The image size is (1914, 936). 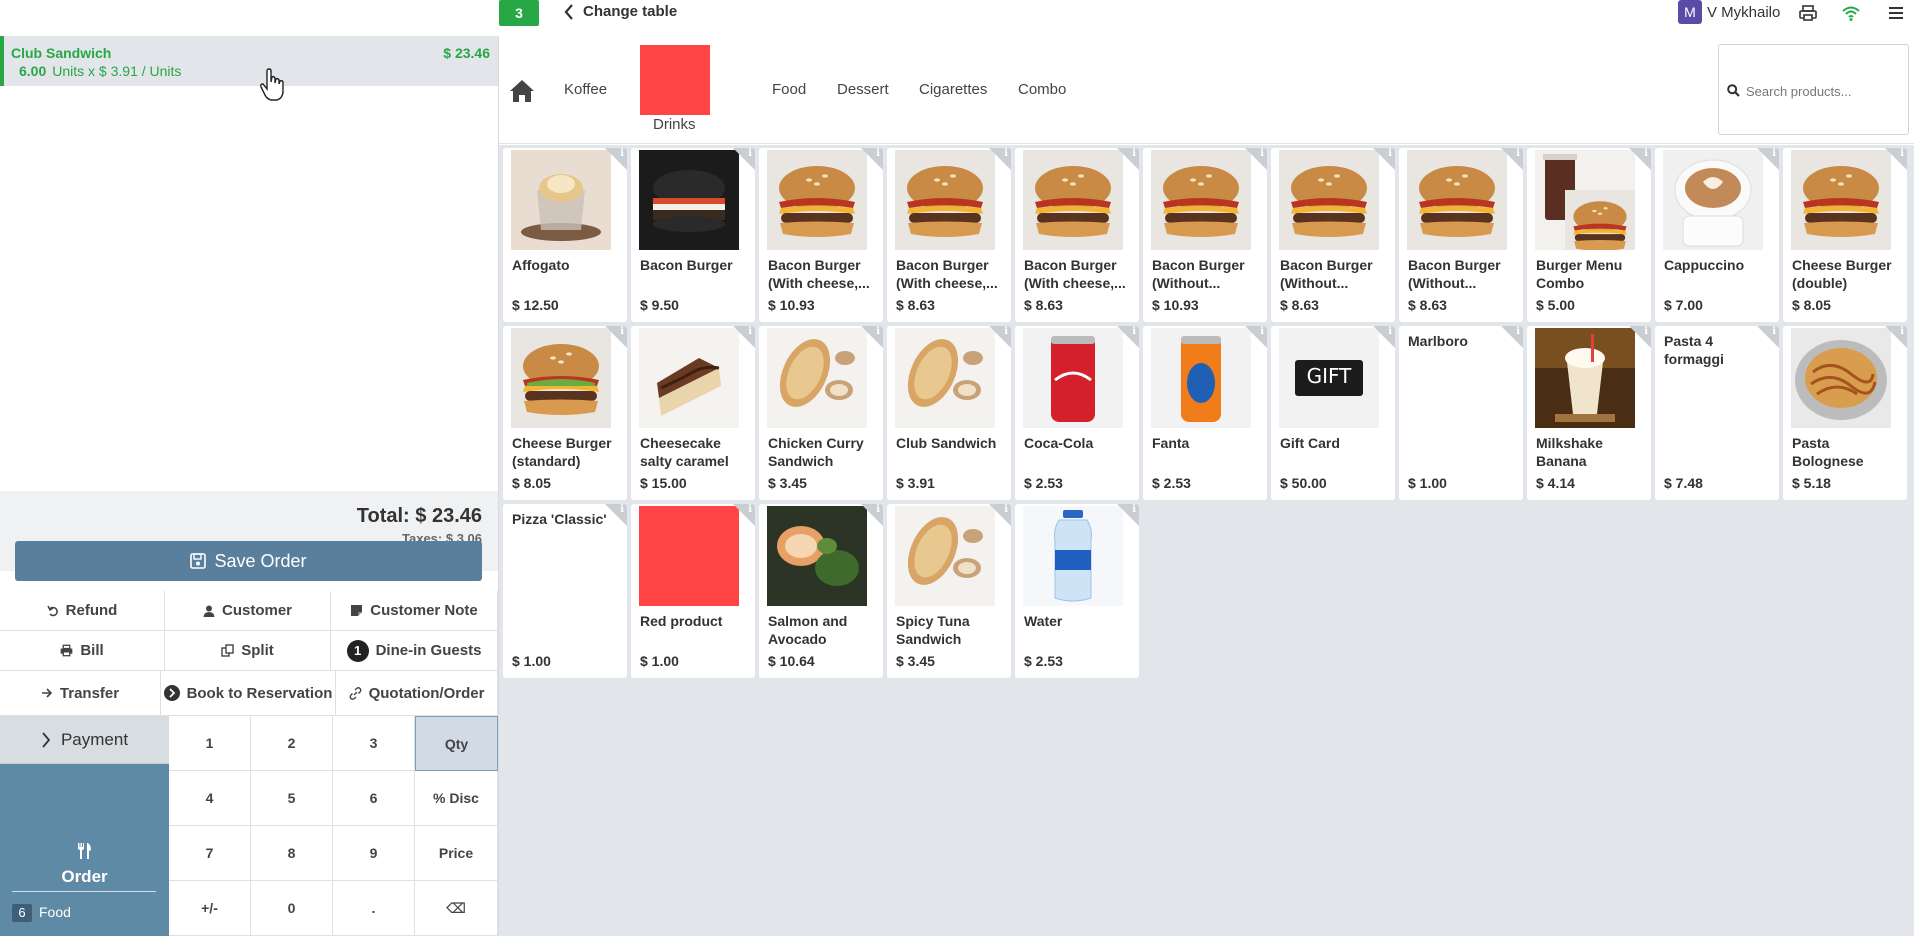 I want to click on transfer-button: Transfer, so click(x=80, y=693).